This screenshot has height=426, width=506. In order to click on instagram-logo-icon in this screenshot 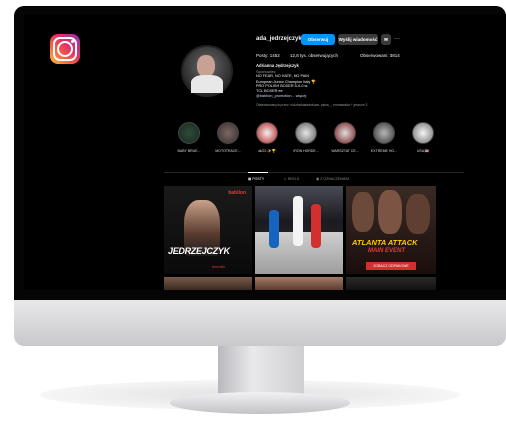, I will do `click(65, 49)`.